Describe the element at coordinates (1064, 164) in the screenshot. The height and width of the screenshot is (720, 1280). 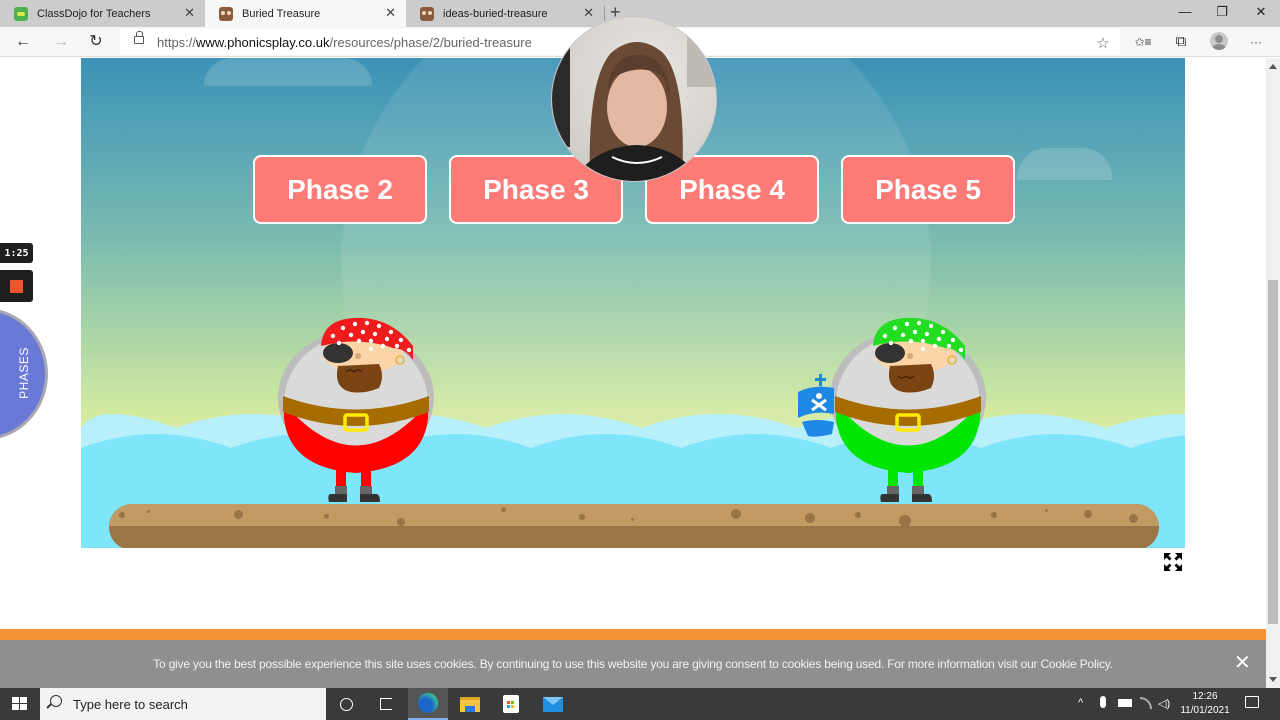
I see `cloud` at that location.